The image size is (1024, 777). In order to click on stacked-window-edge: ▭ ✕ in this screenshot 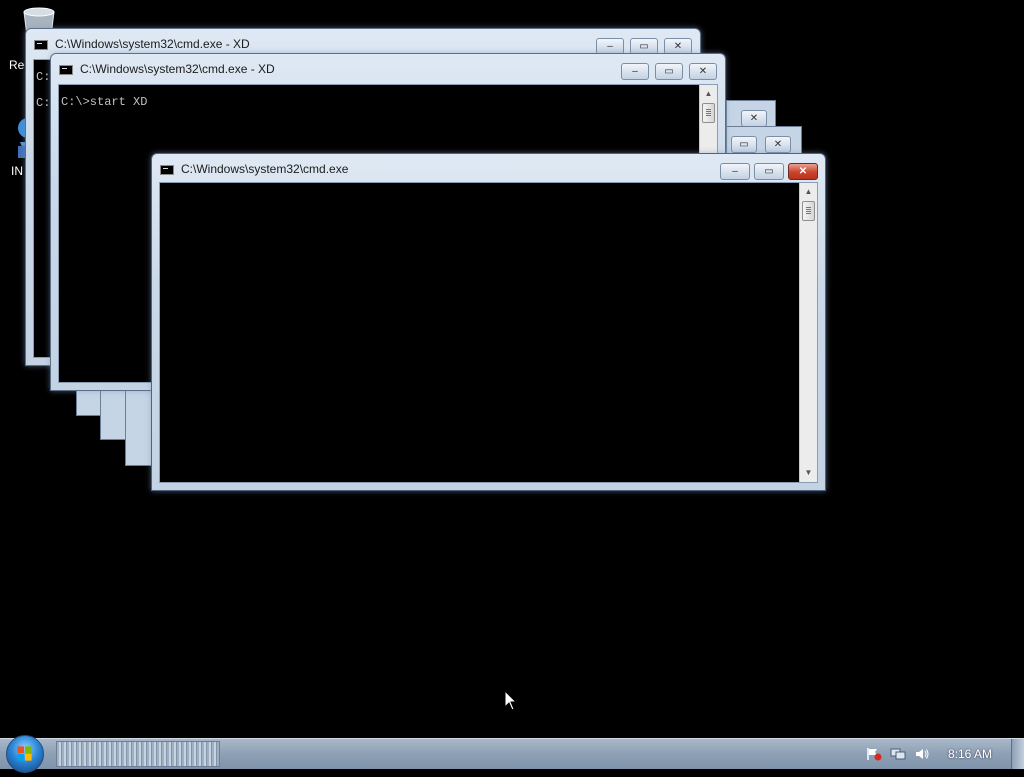, I will do `click(764, 140)`.